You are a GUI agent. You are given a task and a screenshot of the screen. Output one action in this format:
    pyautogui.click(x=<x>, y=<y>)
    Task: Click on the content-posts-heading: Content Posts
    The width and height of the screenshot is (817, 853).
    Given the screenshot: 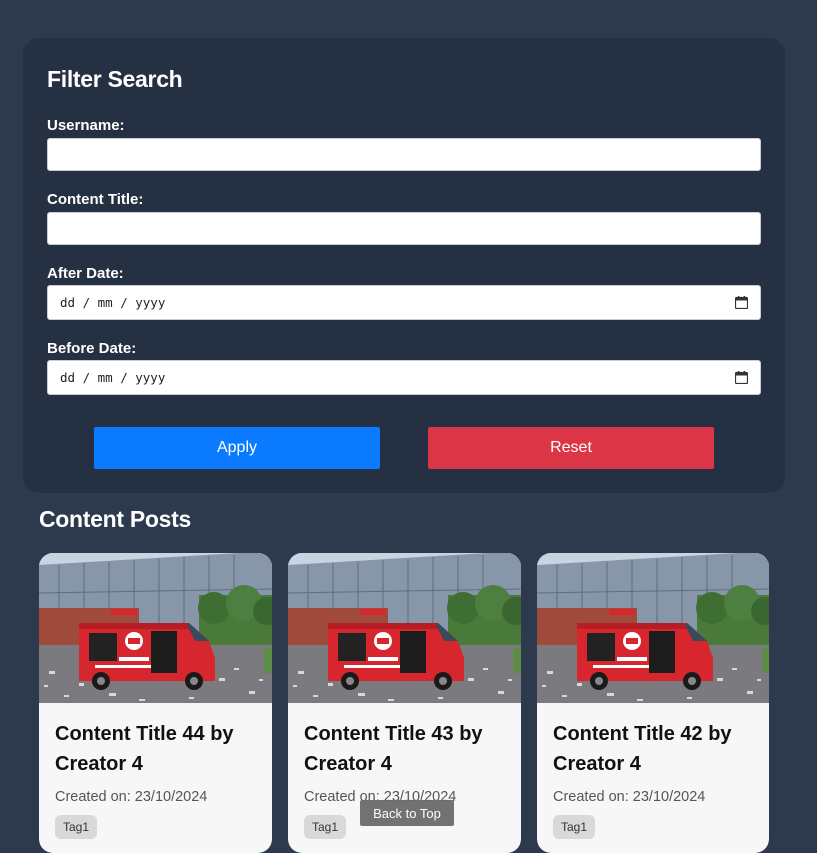 What is the action you would take?
    pyautogui.click(x=115, y=519)
    